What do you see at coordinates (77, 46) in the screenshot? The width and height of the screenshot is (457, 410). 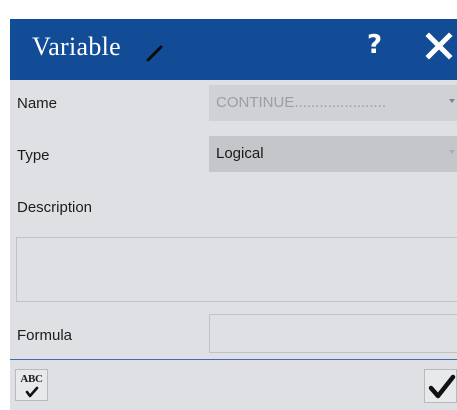 I see `dialog-title: Variable` at bounding box center [77, 46].